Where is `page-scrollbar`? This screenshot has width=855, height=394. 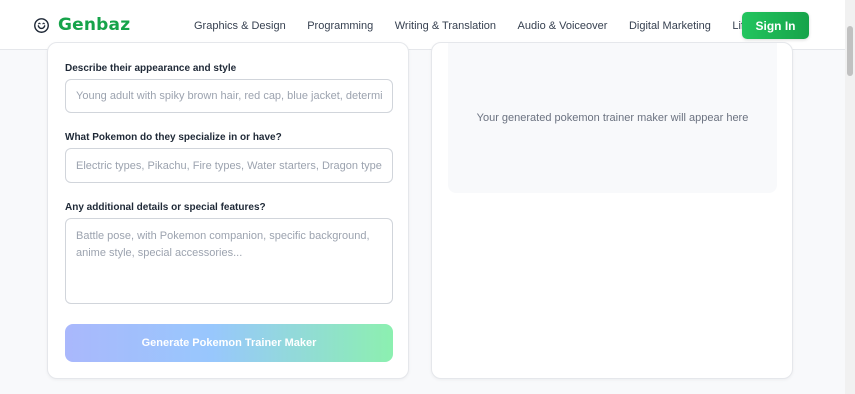
page-scrollbar is located at coordinates (850, 197).